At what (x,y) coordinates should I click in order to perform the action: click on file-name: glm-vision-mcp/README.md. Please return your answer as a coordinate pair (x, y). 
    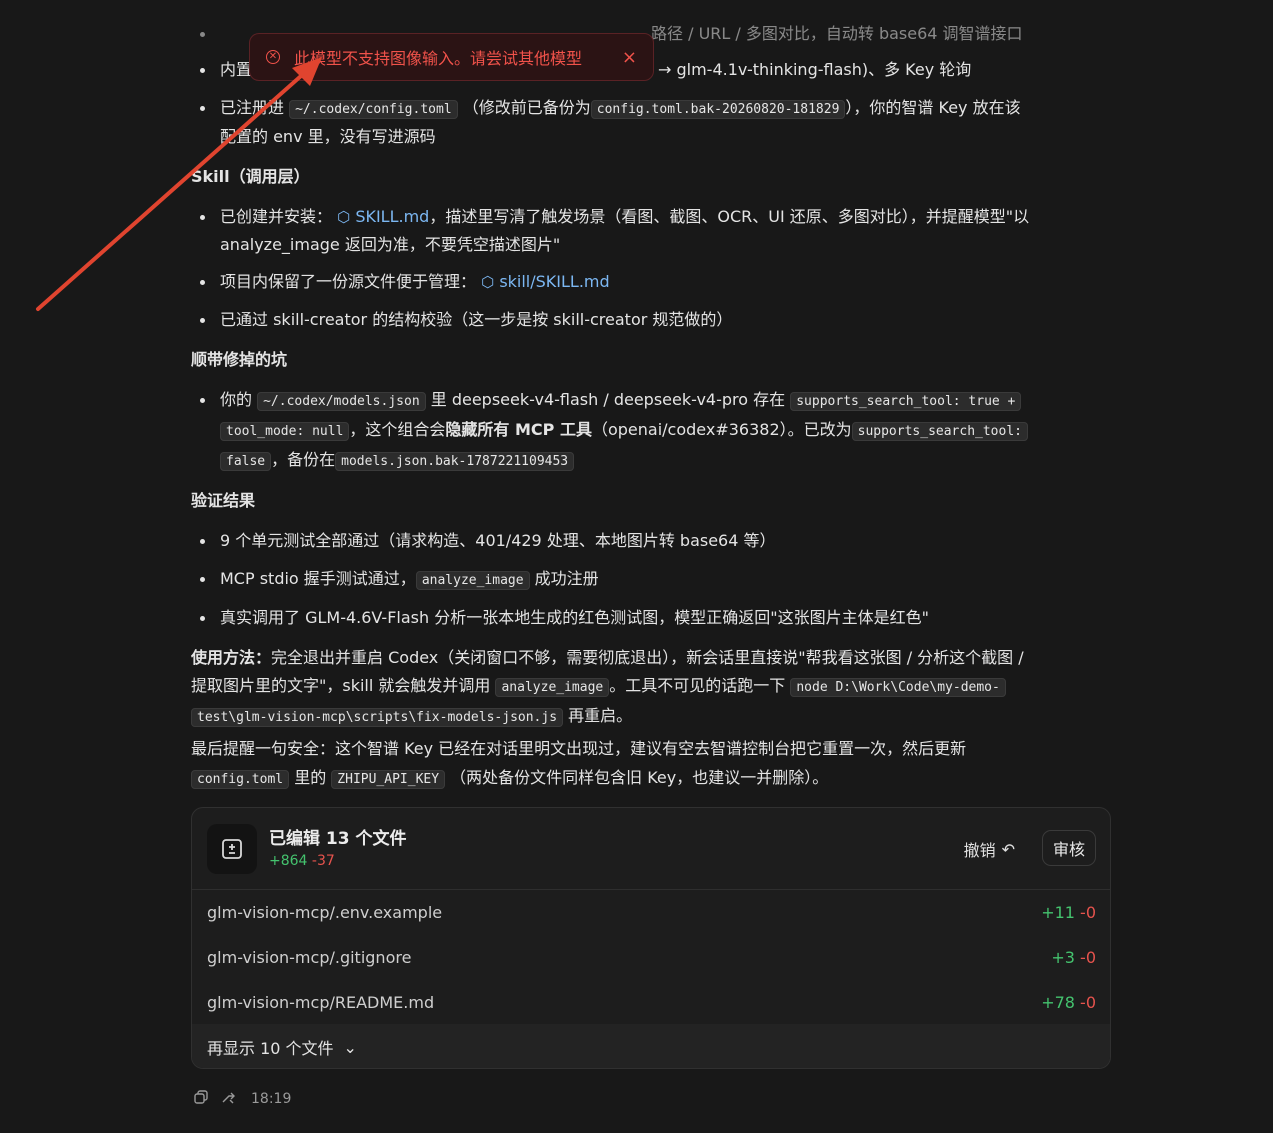
    Looking at the image, I should click on (321, 1002).